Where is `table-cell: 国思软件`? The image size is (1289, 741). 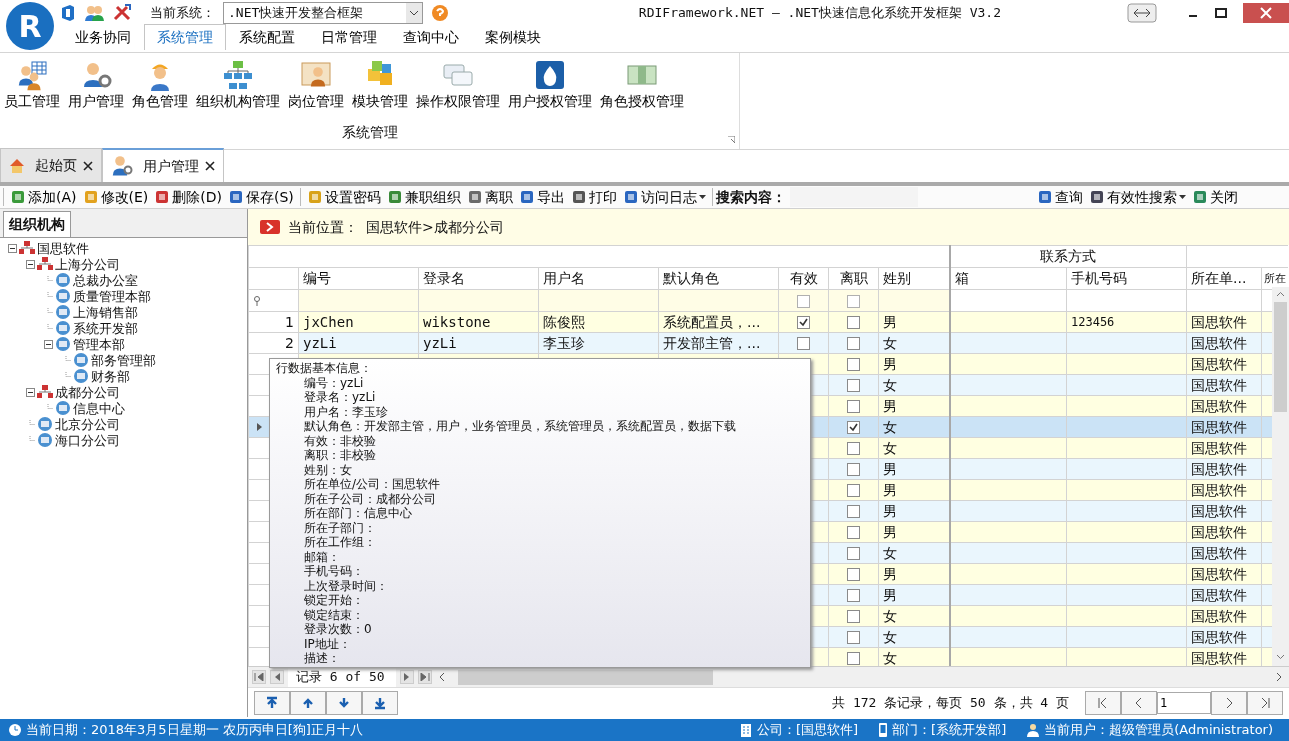
table-cell: 国思软件 is located at coordinates (1219, 594).